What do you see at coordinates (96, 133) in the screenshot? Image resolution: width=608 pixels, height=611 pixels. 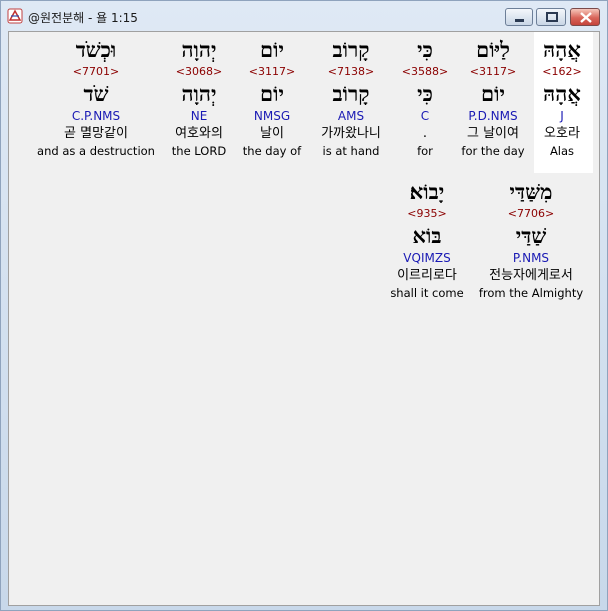 I see `korean-gloss: 곧 멸망같이` at bounding box center [96, 133].